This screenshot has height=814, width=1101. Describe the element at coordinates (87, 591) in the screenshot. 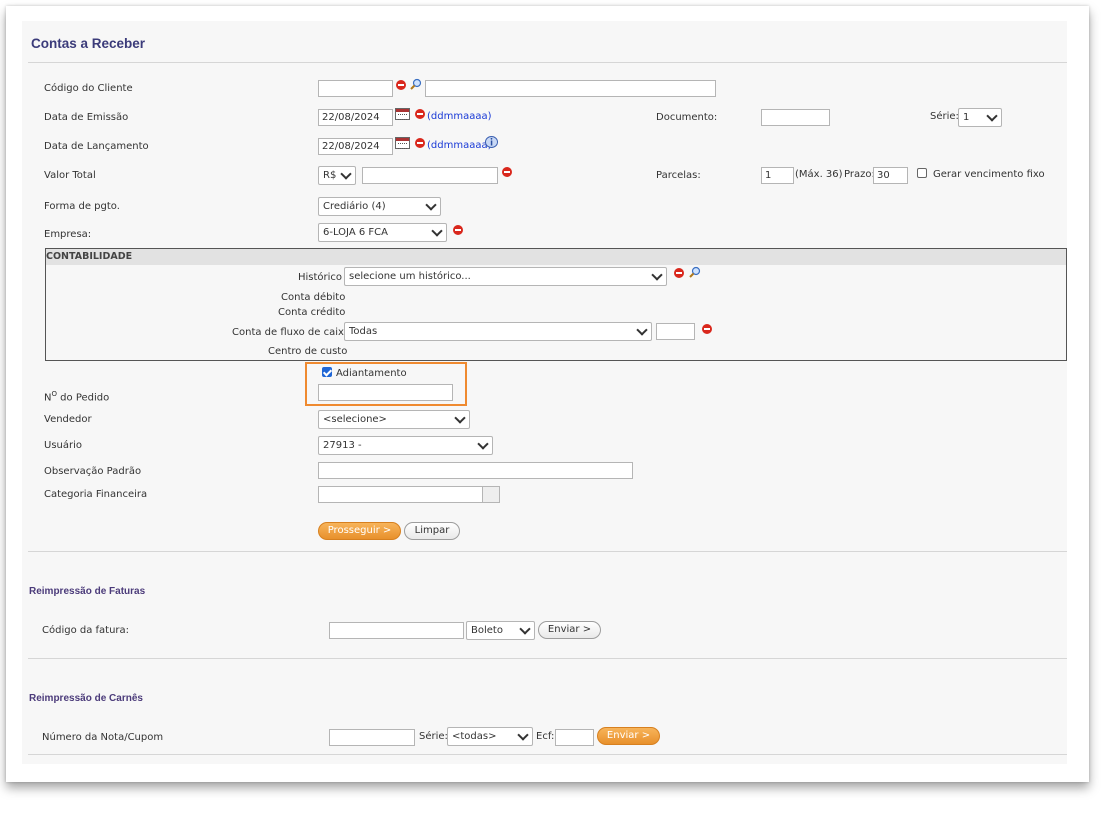

I see `reimpressao-faturas-title: Reimpressão de Faturas` at that location.